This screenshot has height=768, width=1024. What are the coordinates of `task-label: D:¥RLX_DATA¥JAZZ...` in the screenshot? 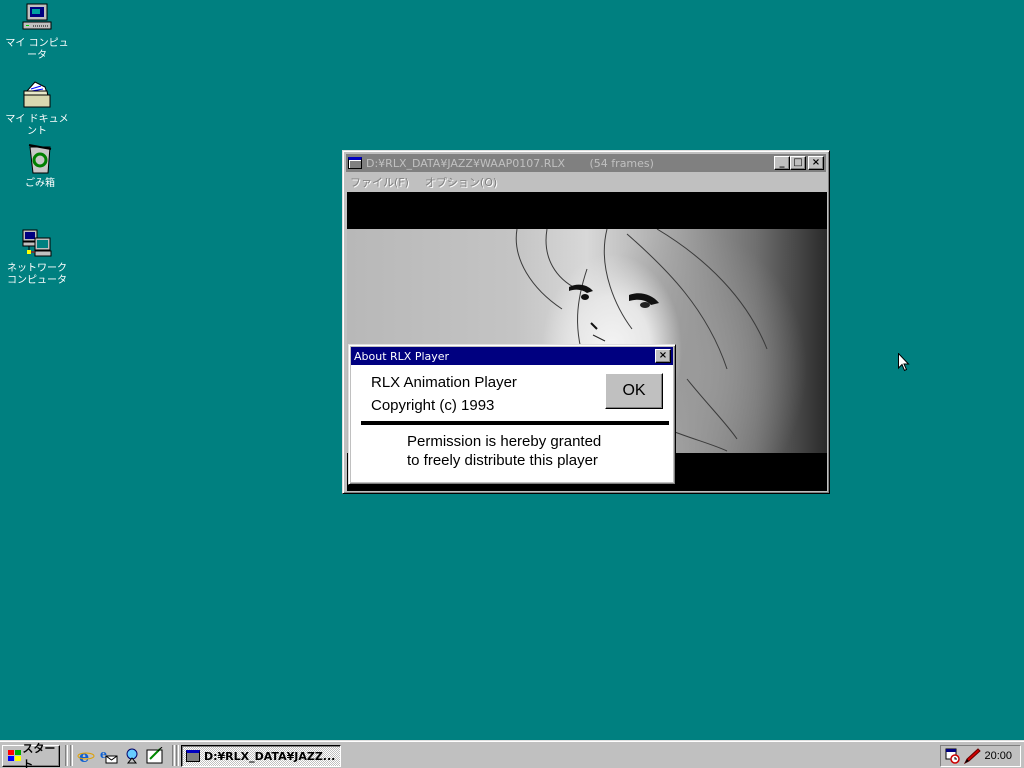 It's located at (270, 756).